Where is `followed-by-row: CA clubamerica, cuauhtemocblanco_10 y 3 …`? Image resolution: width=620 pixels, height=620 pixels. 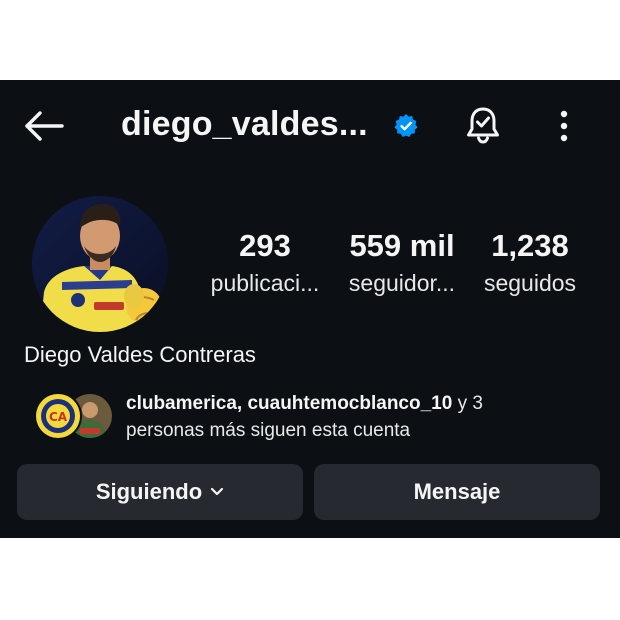 followed-by-row: CA clubamerica, cuauhtemocblanco_10 y 3 … is located at coordinates (319, 418).